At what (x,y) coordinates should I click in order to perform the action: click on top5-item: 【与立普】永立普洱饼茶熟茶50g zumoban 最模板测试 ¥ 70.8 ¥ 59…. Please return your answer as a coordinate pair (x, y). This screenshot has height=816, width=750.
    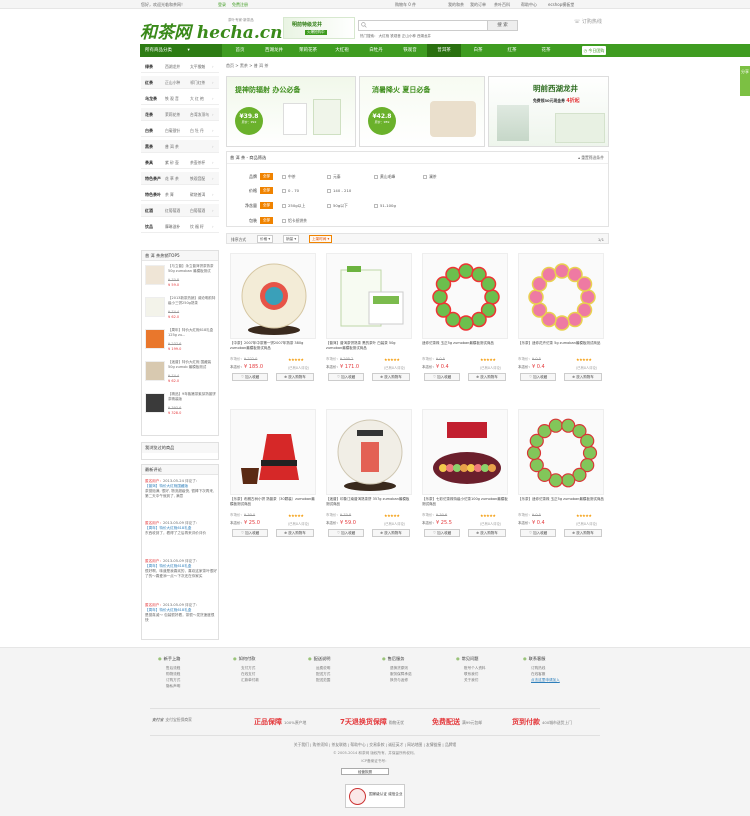
    Looking at the image, I should click on (181, 276).